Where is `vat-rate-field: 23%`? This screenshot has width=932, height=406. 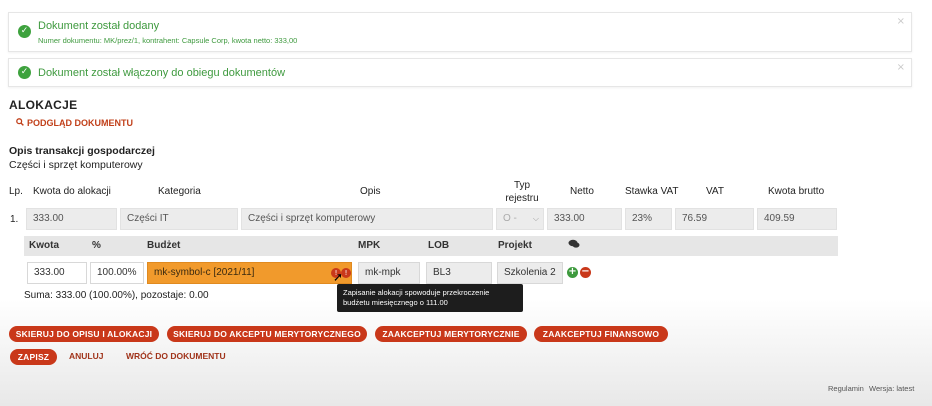 vat-rate-field: 23% is located at coordinates (648, 219).